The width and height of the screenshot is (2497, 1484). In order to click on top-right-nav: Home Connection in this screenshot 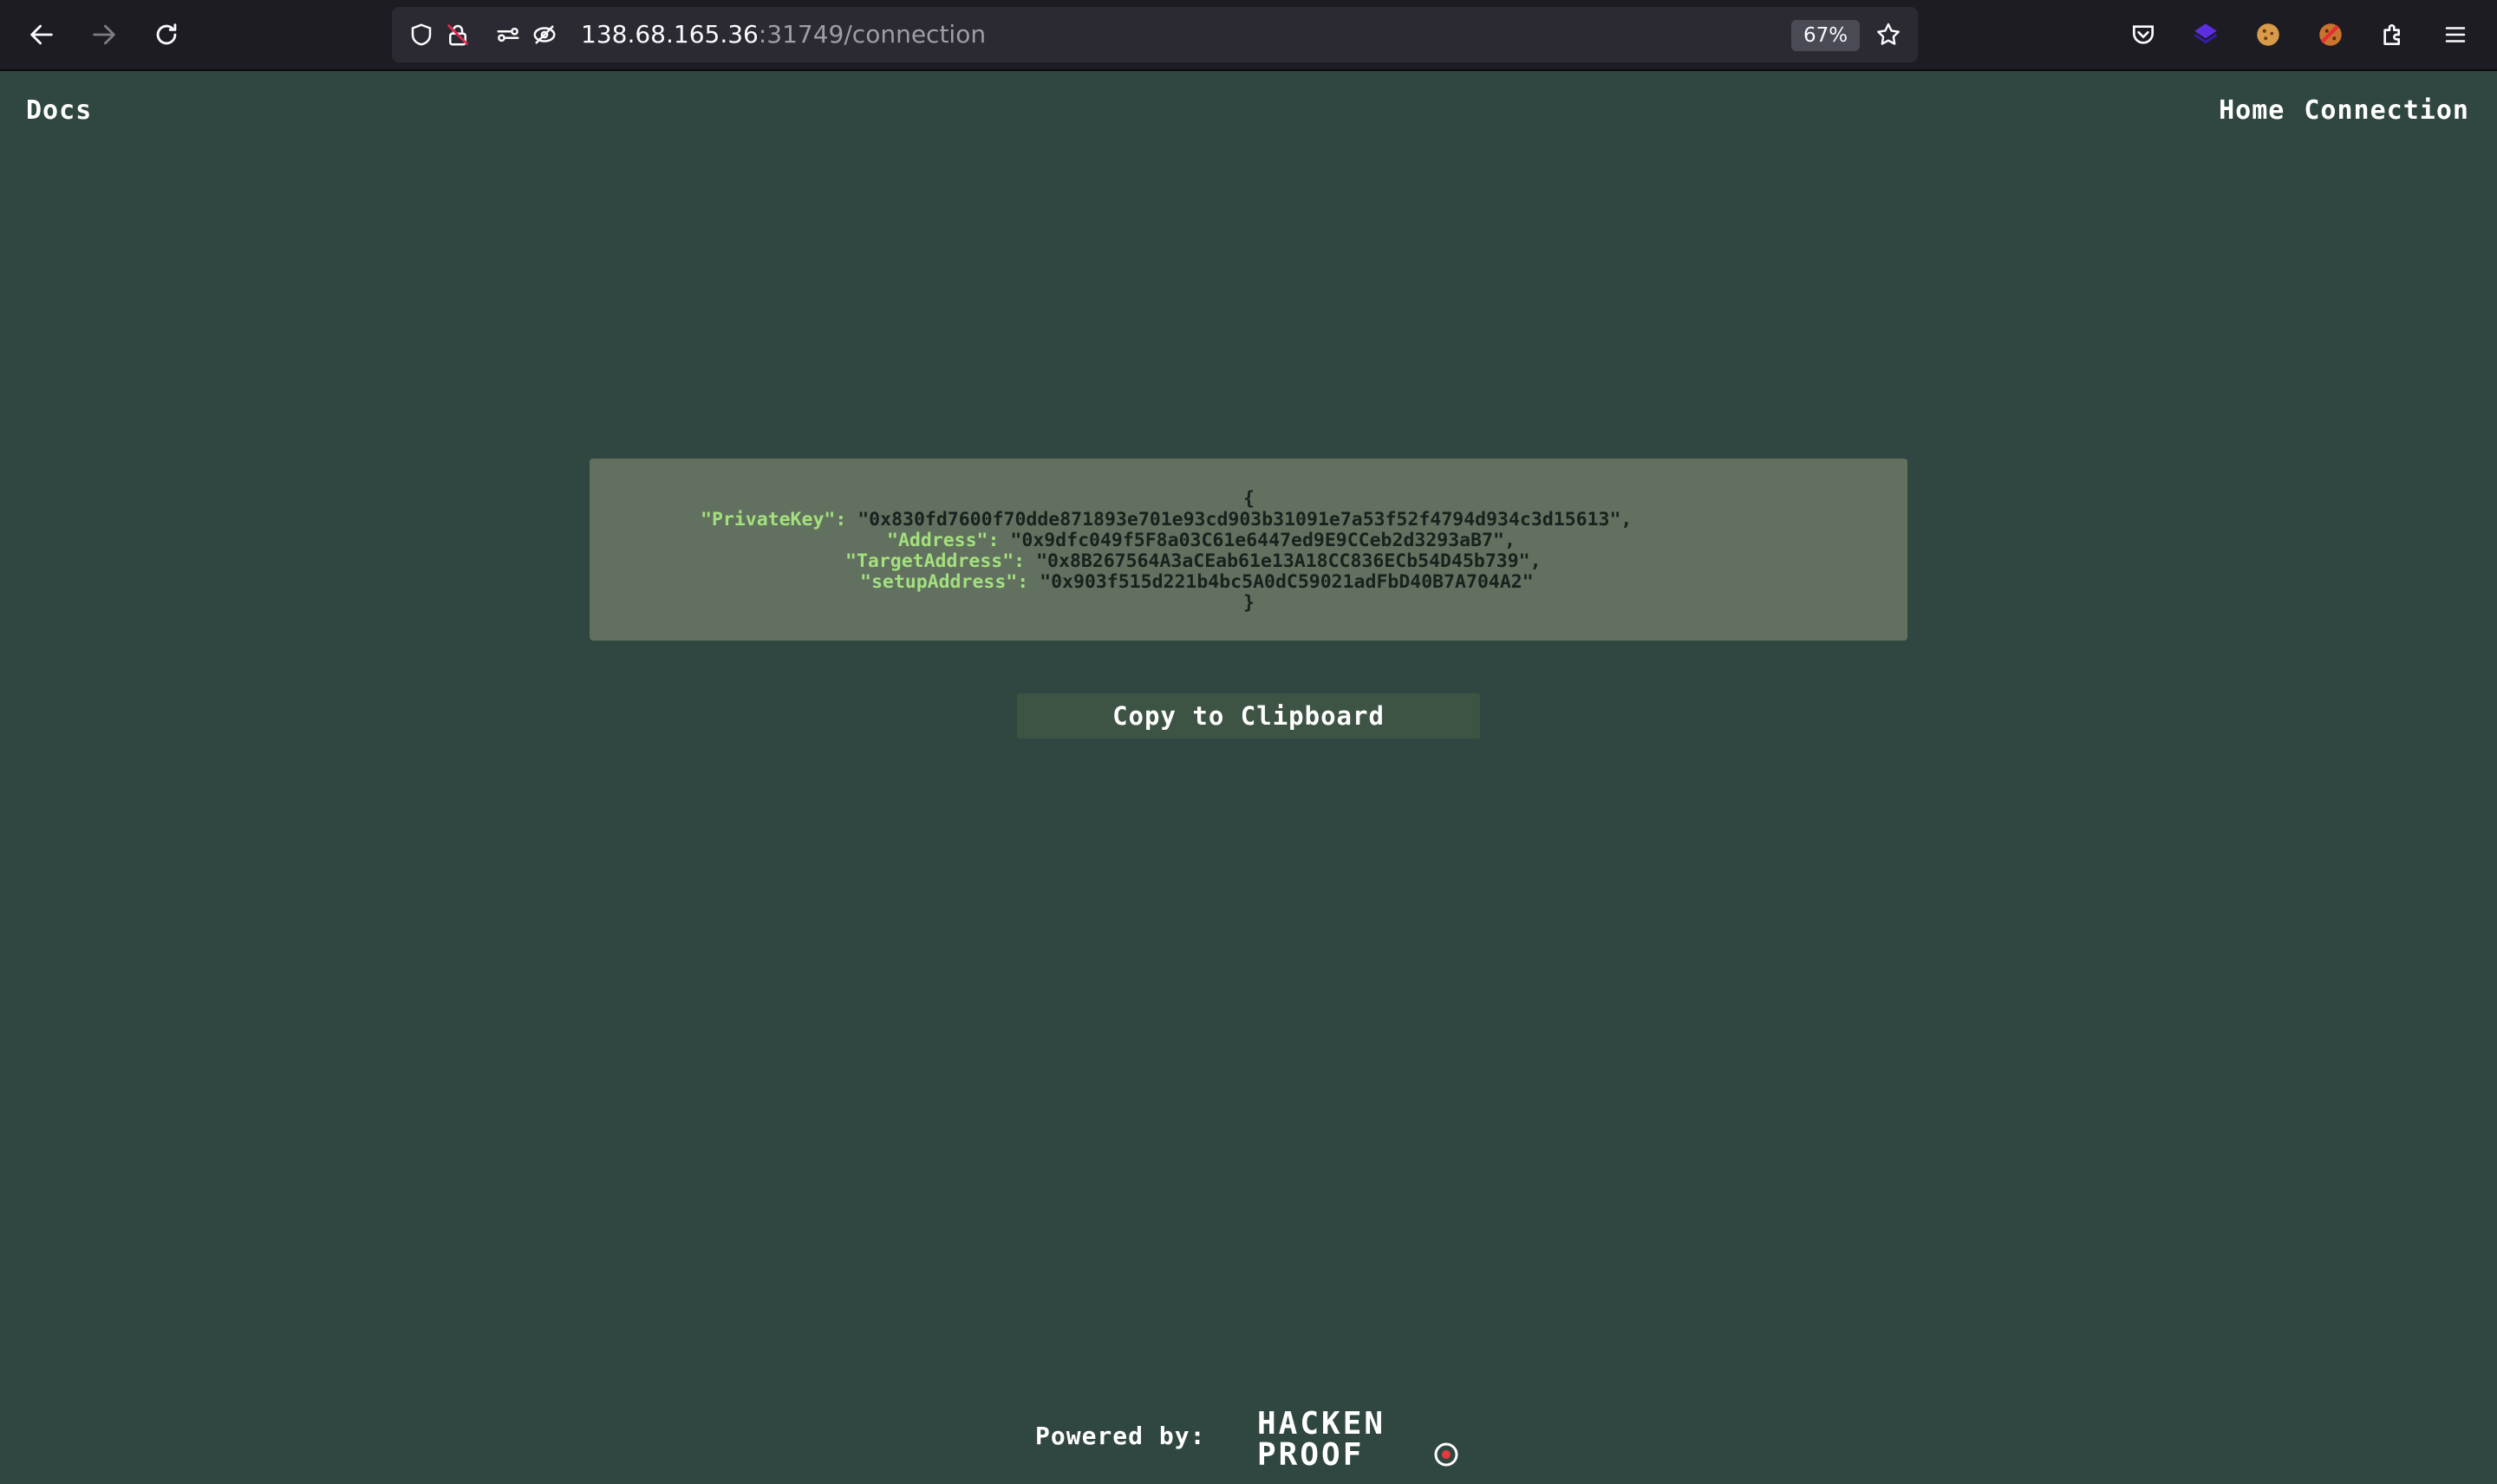, I will do `click(2344, 110)`.